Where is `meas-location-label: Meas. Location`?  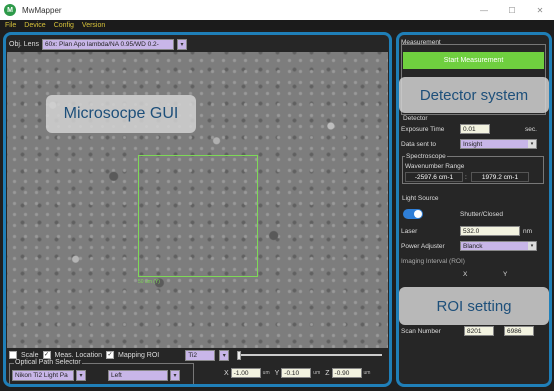
meas-location-label: Meas. Location is located at coordinates (78, 355).